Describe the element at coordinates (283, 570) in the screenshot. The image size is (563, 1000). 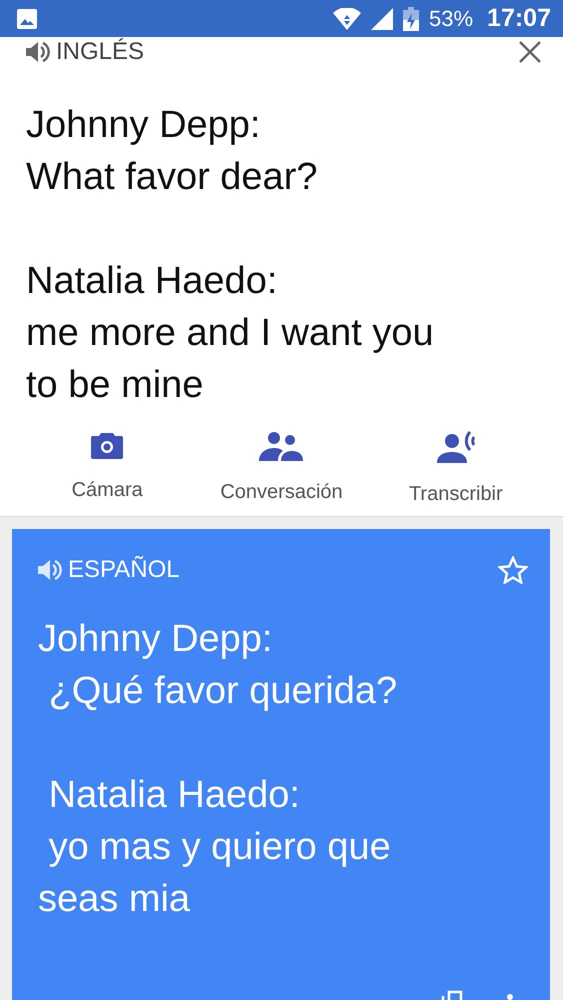
I see `target-language: ESPAÑOL` at that location.